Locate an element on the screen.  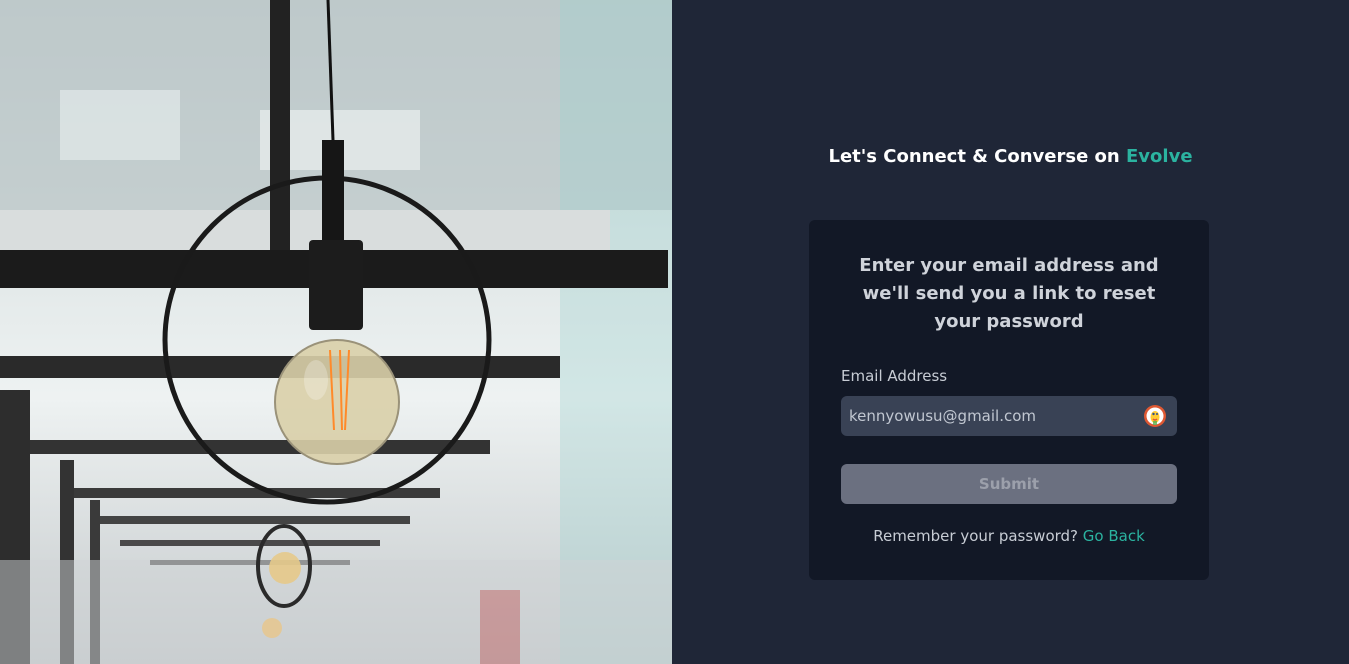
email-field-wrapper is located at coordinates (1009, 416).